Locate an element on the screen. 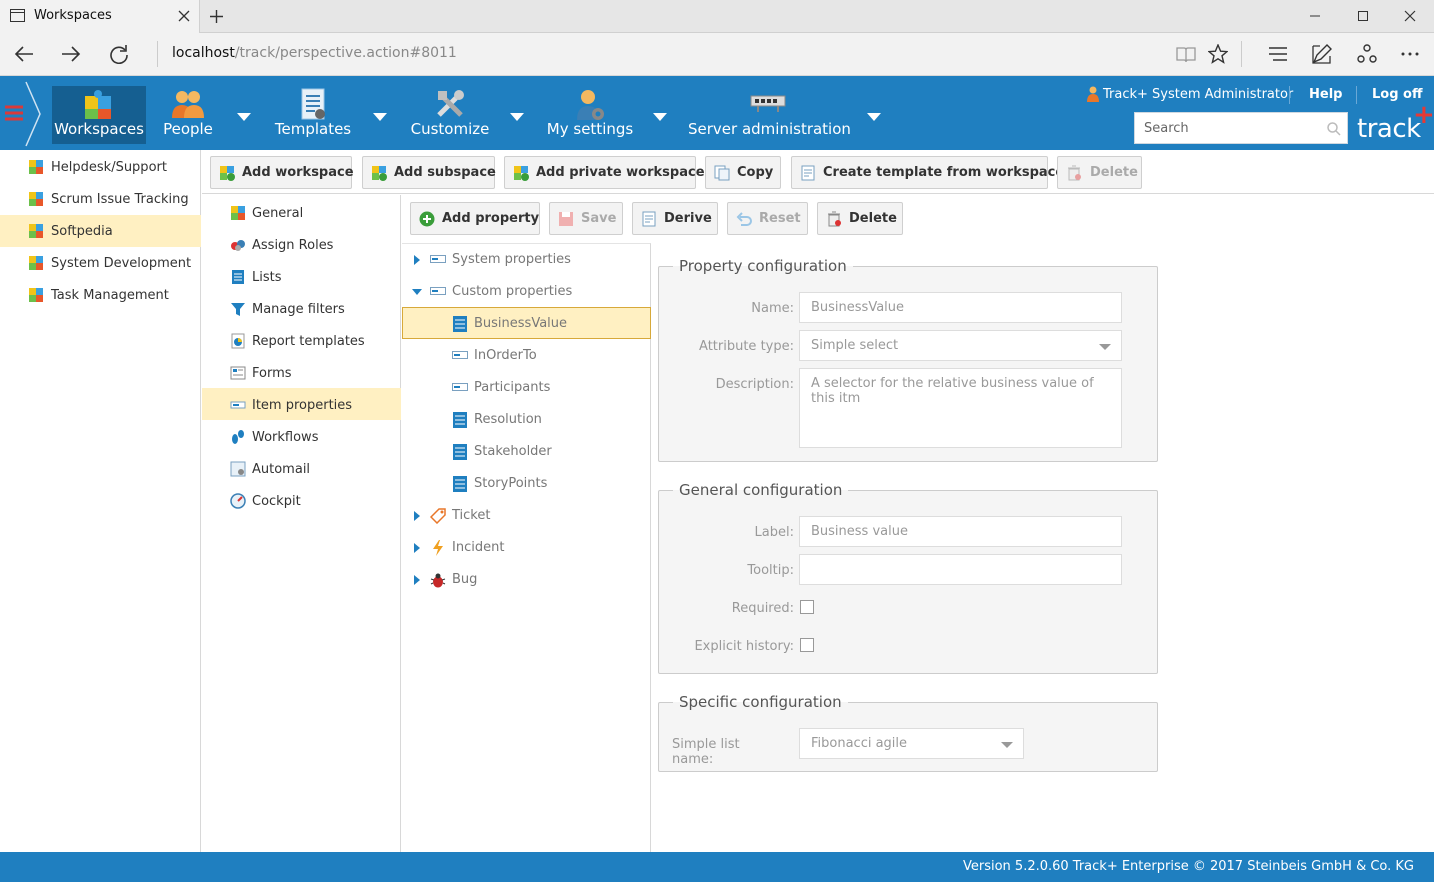  menu-forms: Forms is located at coordinates (301, 372).